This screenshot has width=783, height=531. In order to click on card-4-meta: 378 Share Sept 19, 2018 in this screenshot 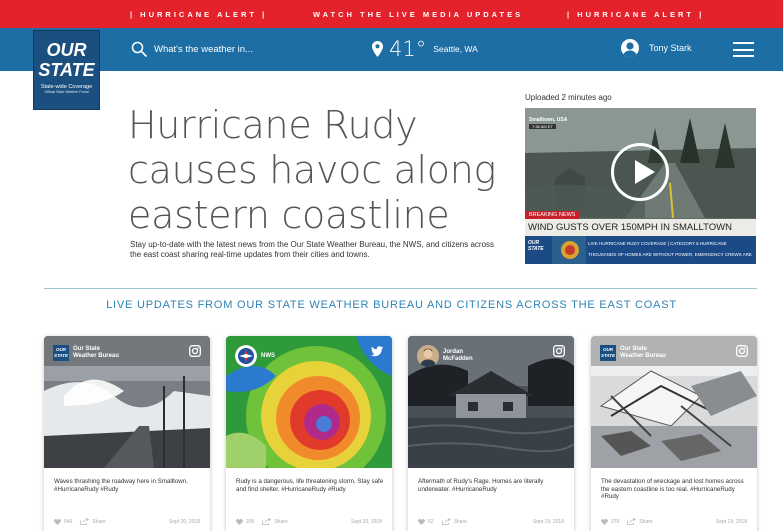, I will do `click(674, 521)`.